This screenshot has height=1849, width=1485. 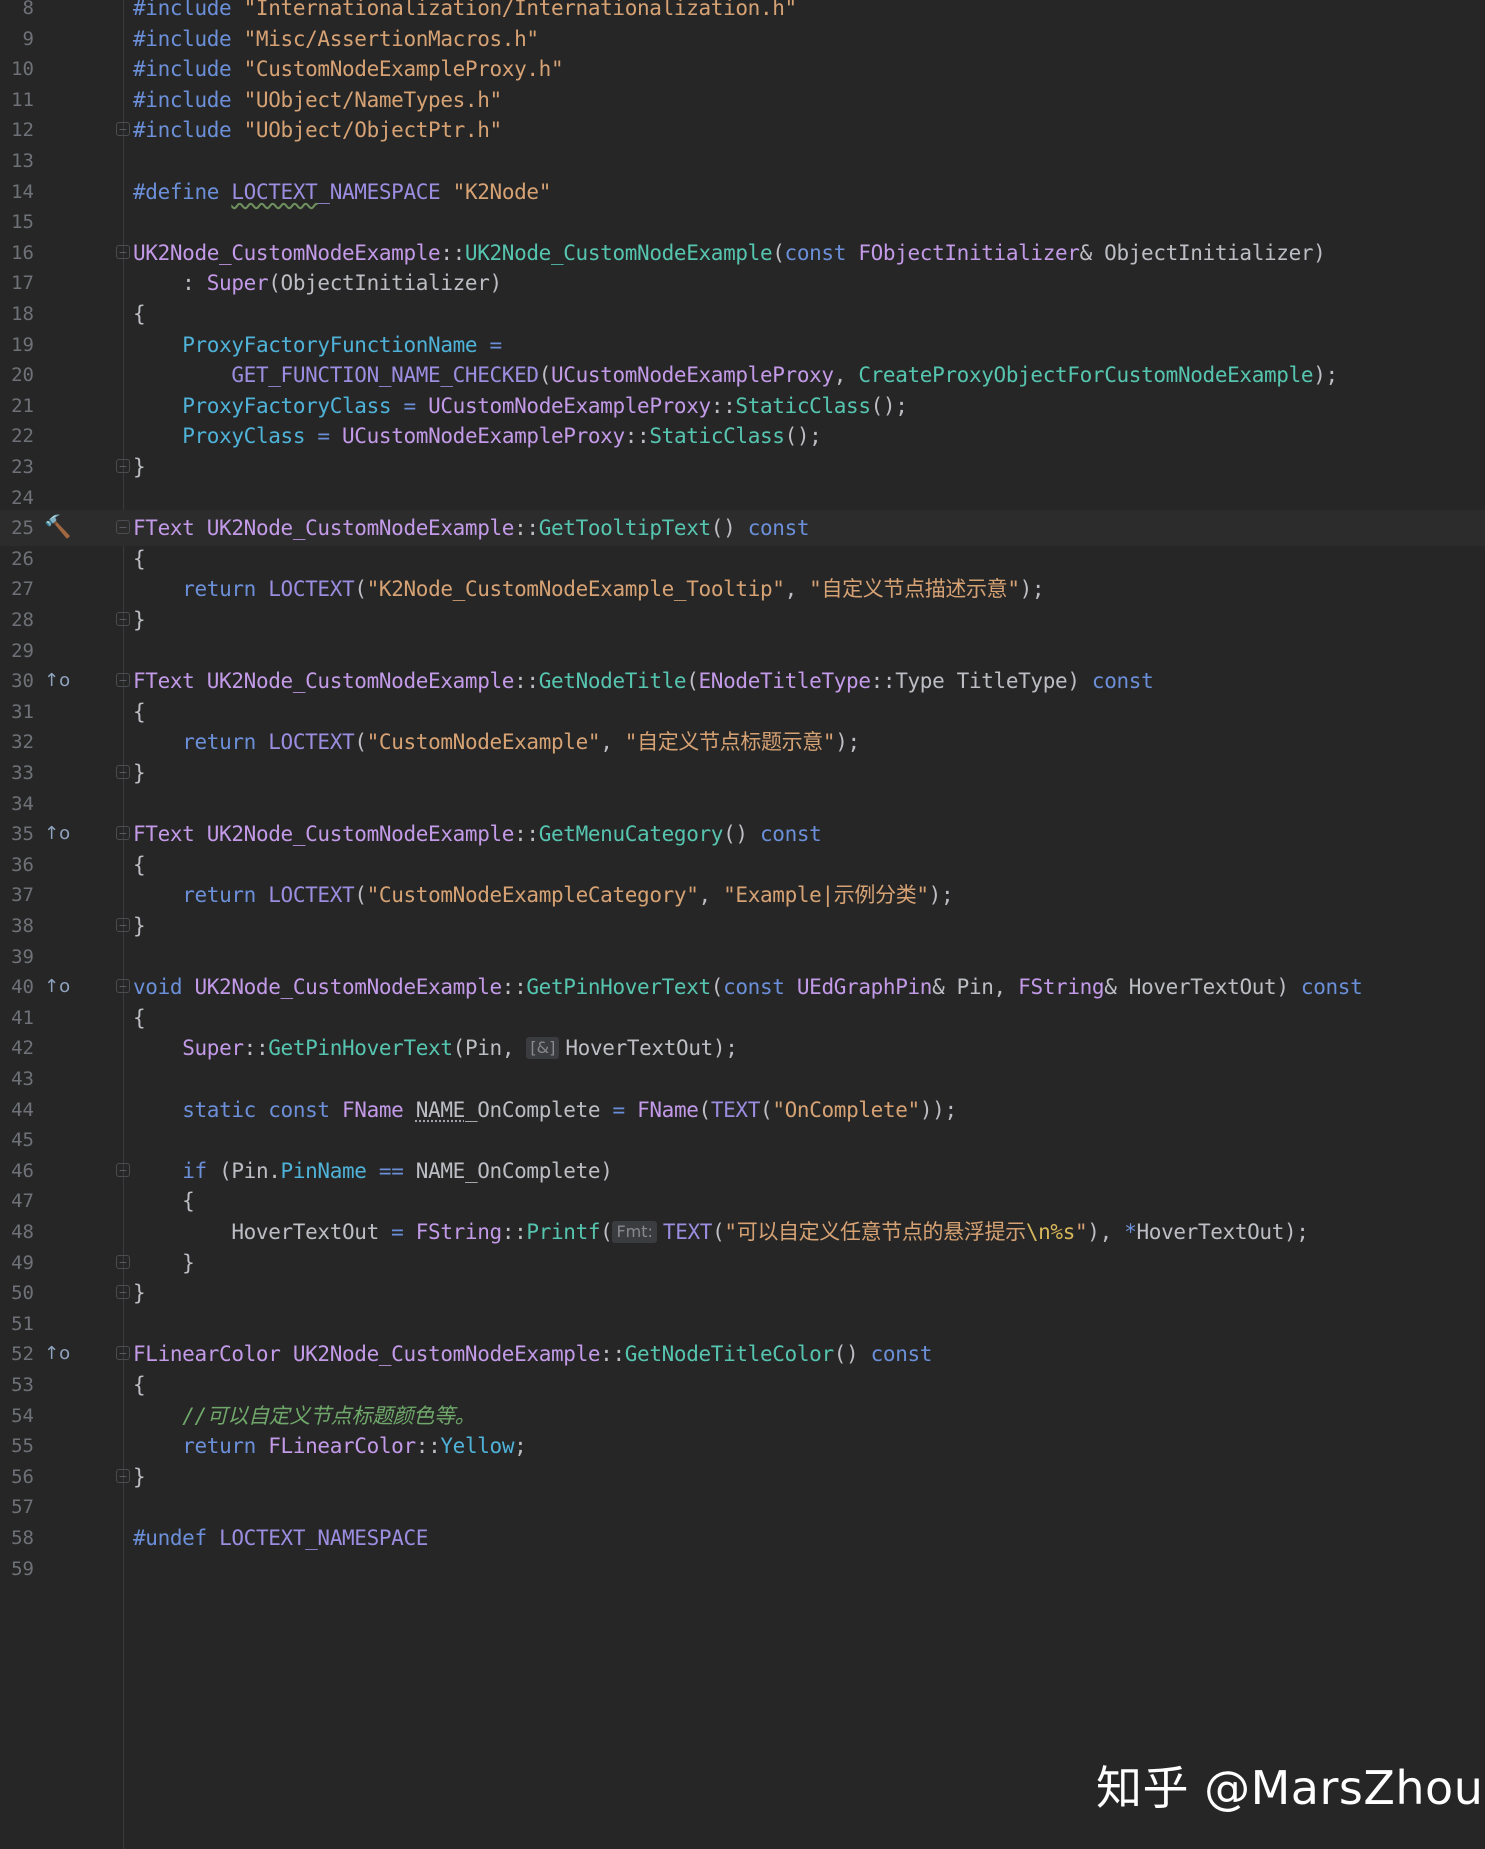 I want to click on code-token: _NAMESPACE, so click(x=385, y=191).